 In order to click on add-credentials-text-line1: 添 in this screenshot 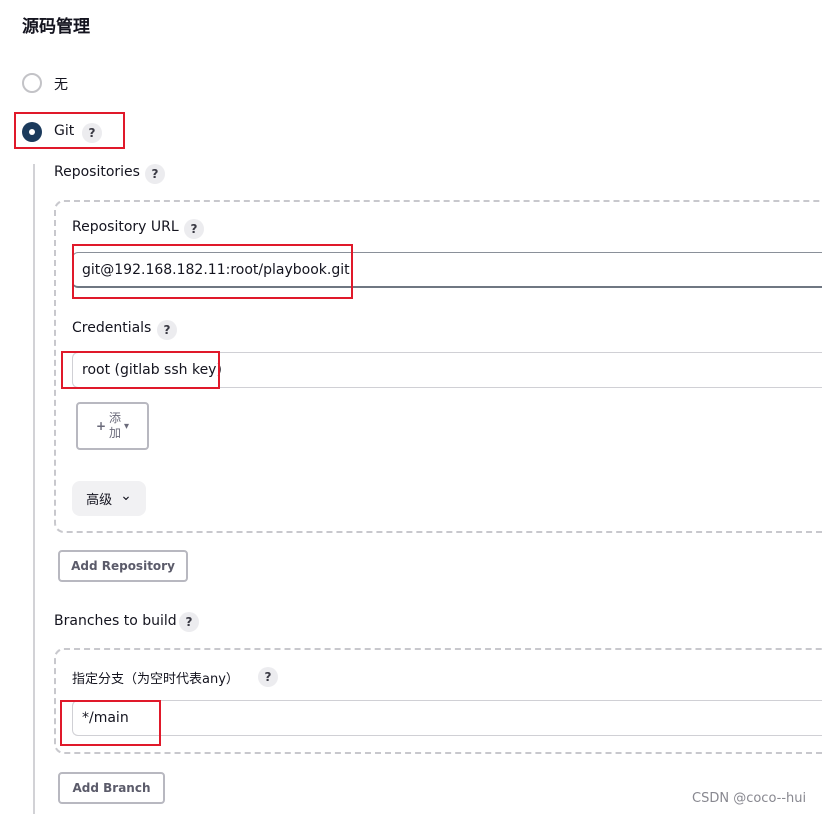, I will do `click(115, 418)`.